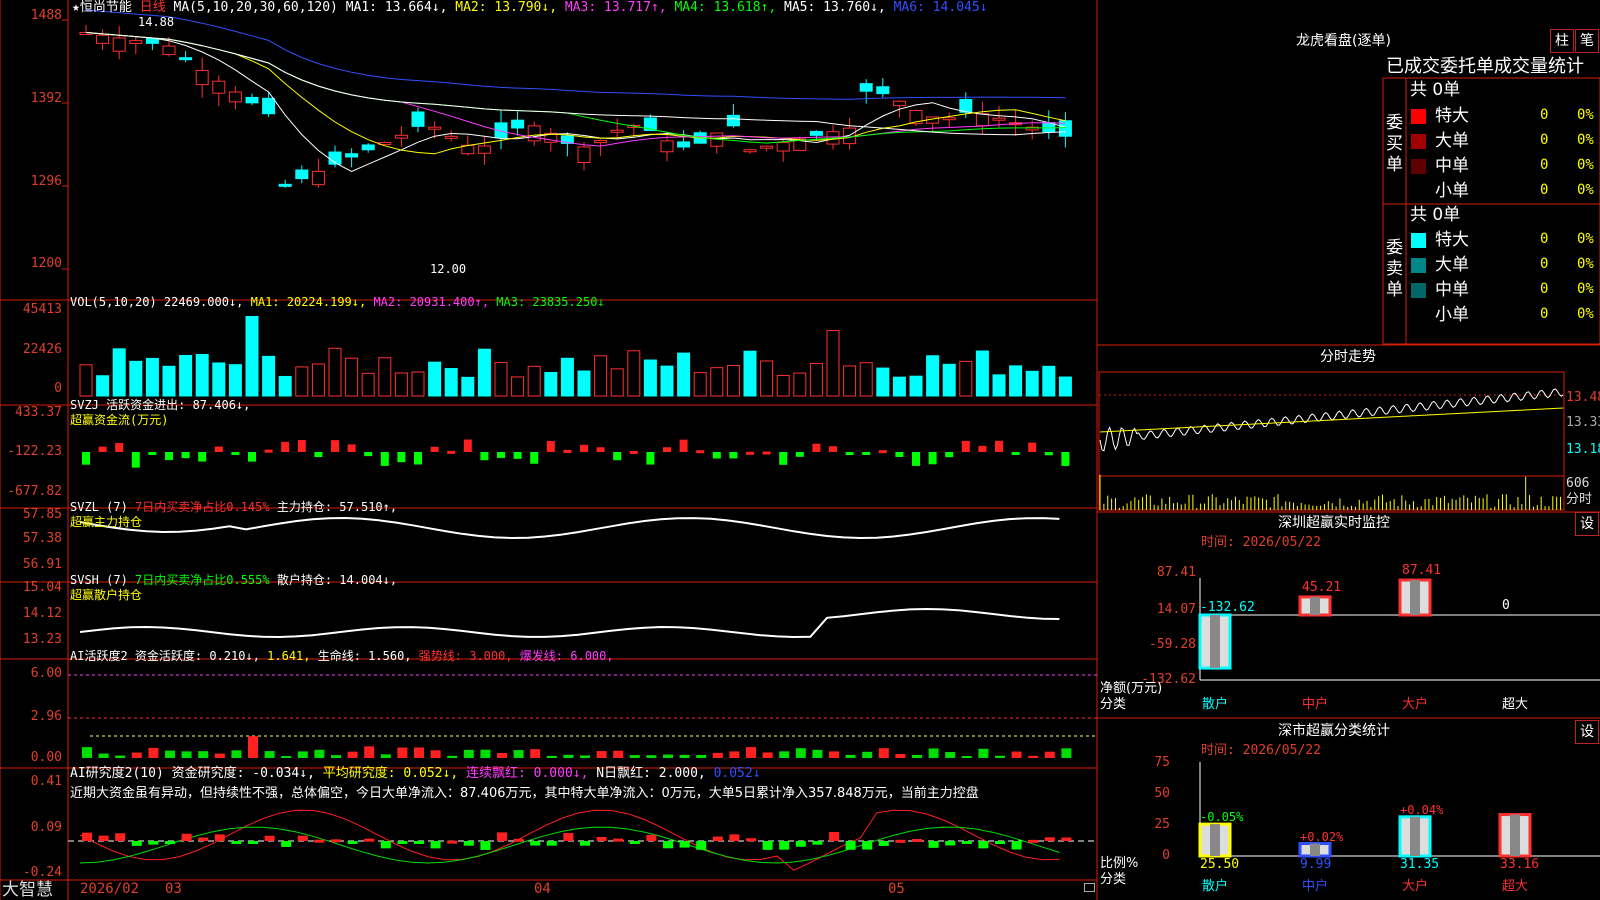  I want to click on classify-bar-shade, so click(1415, 836).